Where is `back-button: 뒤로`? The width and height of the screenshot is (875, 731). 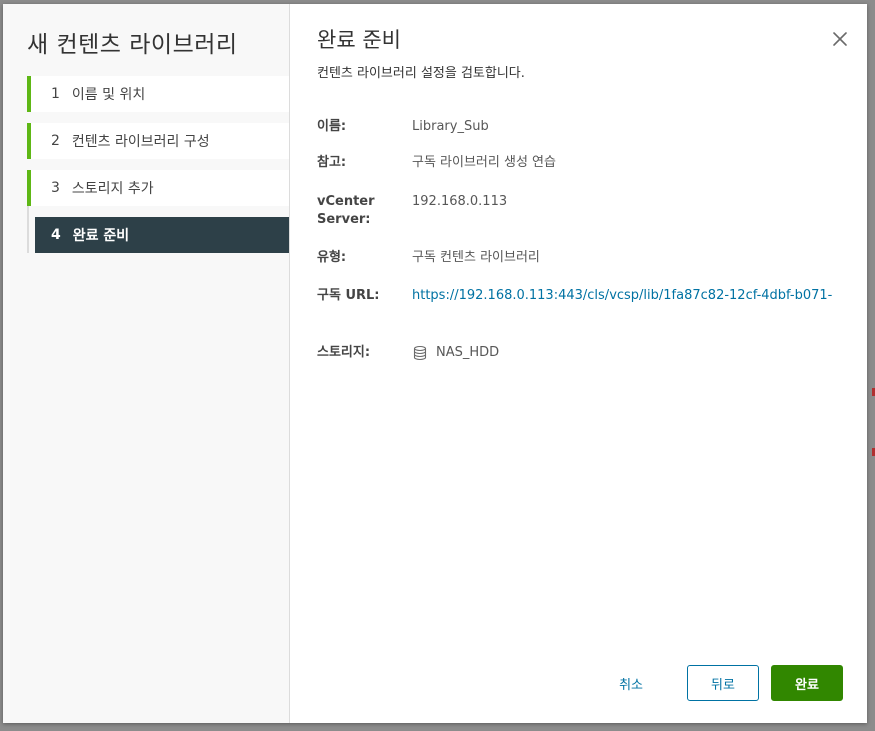 back-button: 뒤로 is located at coordinates (723, 683).